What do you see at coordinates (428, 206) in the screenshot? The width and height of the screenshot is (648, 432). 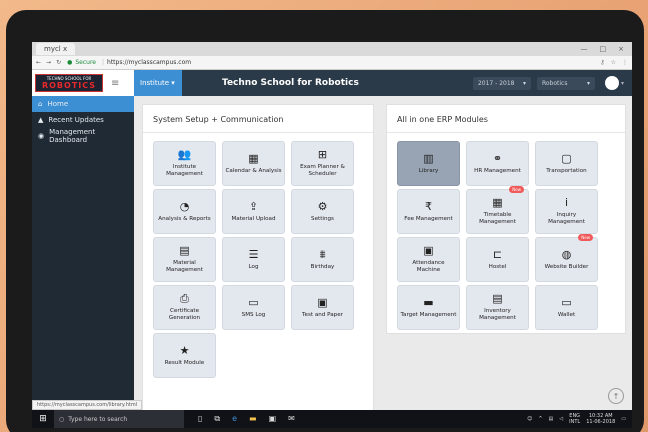 I see `rupee-icon: ₹` at bounding box center [428, 206].